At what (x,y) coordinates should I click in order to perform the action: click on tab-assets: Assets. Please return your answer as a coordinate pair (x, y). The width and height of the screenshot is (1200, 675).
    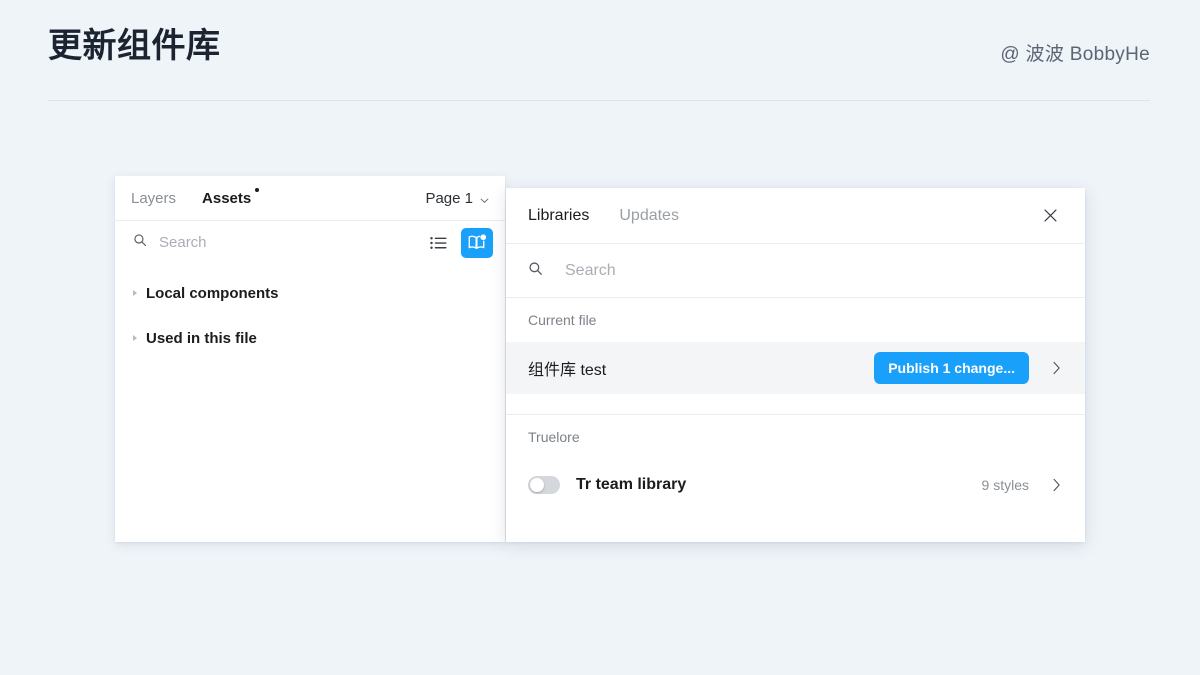
    Looking at the image, I should click on (231, 197).